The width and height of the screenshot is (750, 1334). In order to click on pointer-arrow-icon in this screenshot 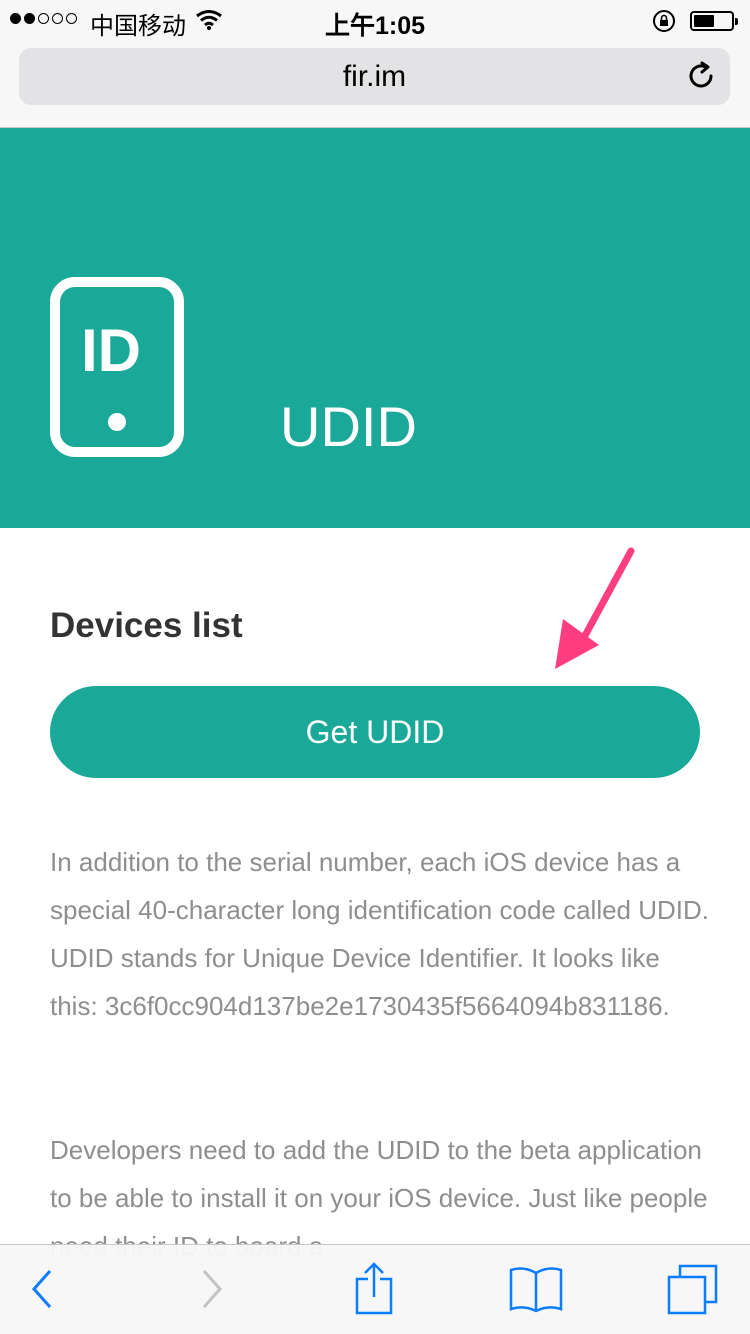, I will do `click(595, 608)`.